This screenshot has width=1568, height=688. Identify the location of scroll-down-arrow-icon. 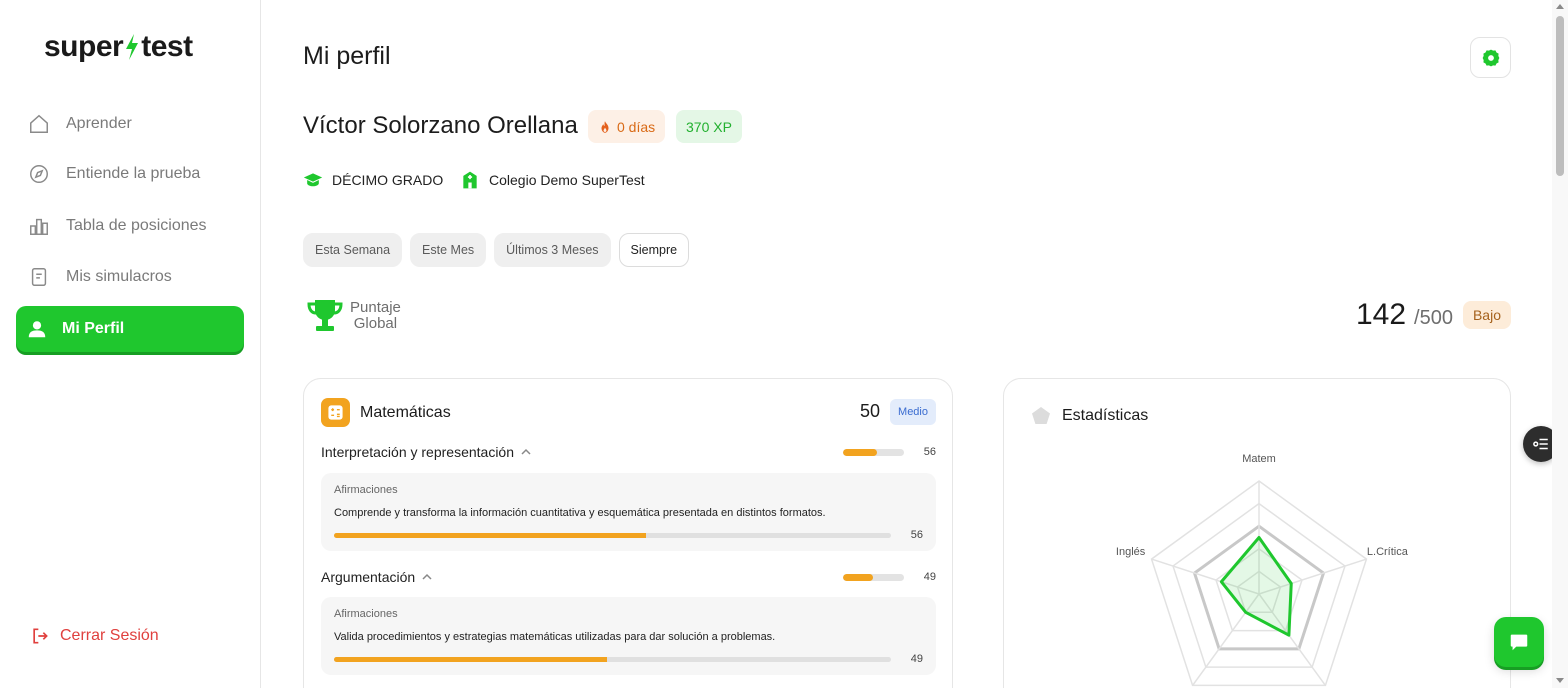
(1560, 680).